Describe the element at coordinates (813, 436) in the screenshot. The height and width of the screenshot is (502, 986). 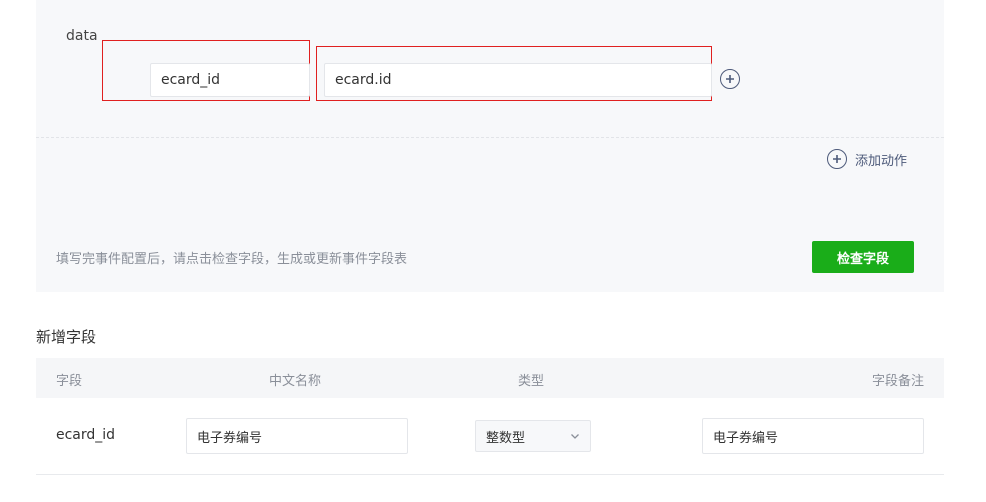
I see `remark-input: 电子券编号` at that location.